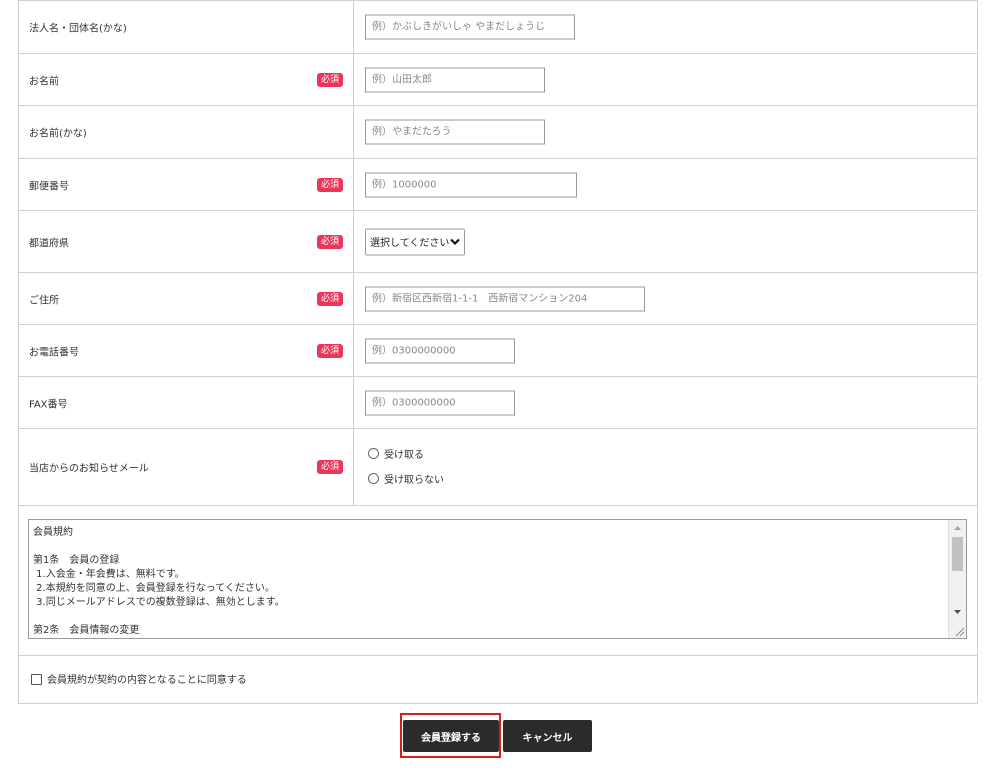 This screenshot has height=774, width=1002. What do you see at coordinates (455, 79) in the screenshot?
I see `name-input` at bounding box center [455, 79].